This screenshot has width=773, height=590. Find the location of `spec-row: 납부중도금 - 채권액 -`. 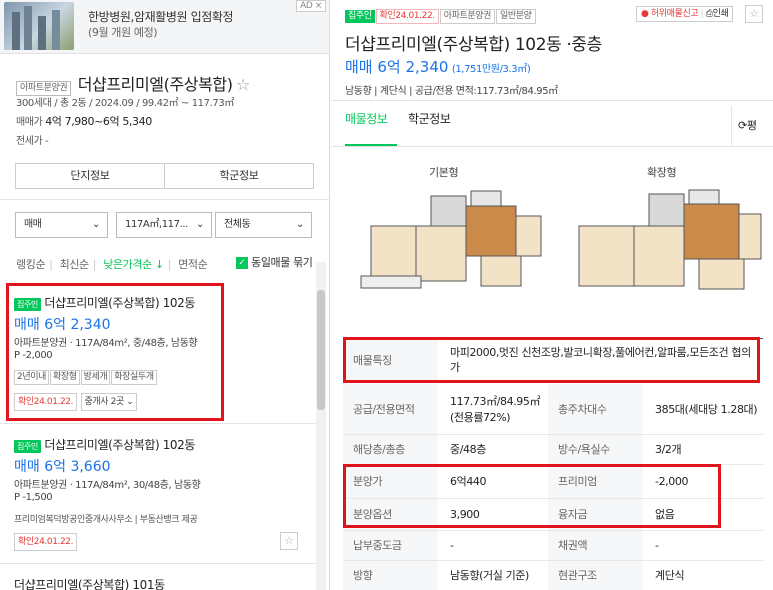

spec-row: 납부중도금 - 채권액 - is located at coordinates (553, 545).